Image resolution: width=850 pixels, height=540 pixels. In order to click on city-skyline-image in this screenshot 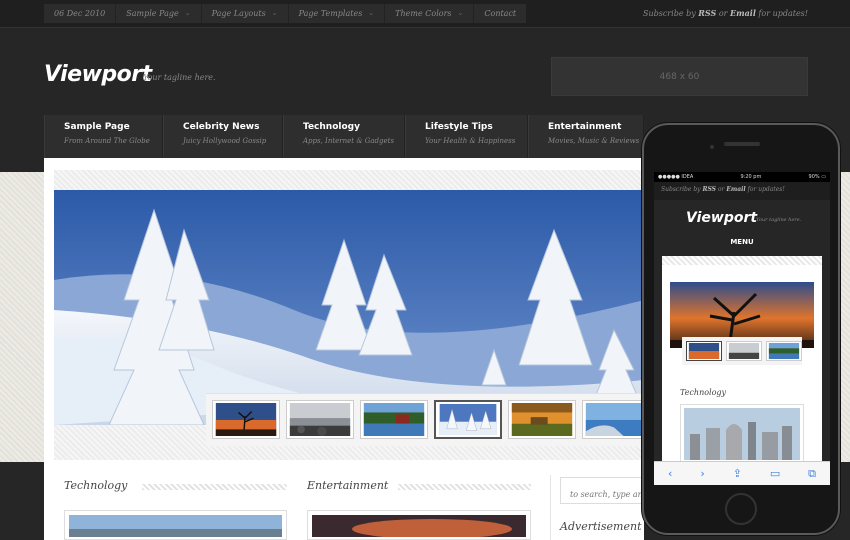, I will do `click(742, 434)`.